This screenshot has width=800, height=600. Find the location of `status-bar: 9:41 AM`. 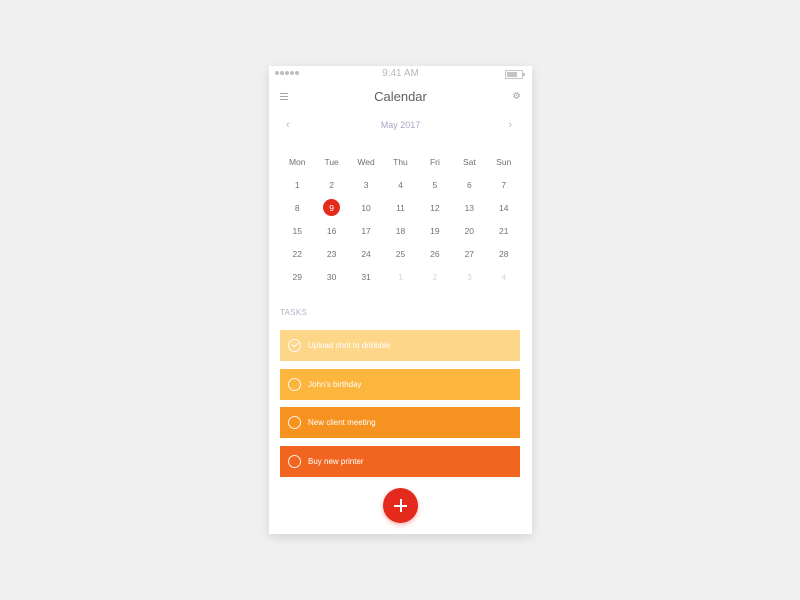

status-bar: 9:41 AM is located at coordinates (400, 74).